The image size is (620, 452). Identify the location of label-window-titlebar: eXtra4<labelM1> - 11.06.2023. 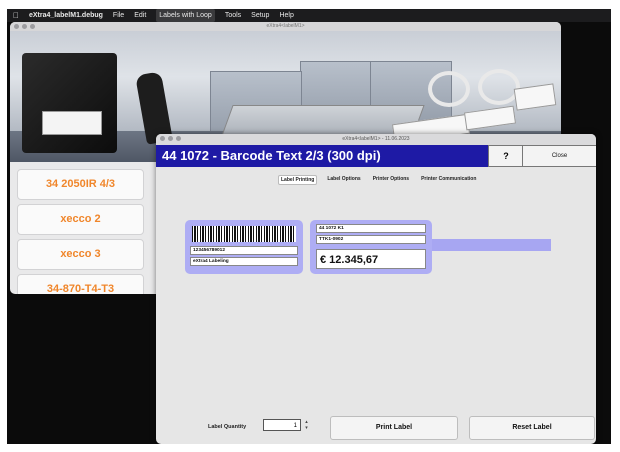
(376, 139).